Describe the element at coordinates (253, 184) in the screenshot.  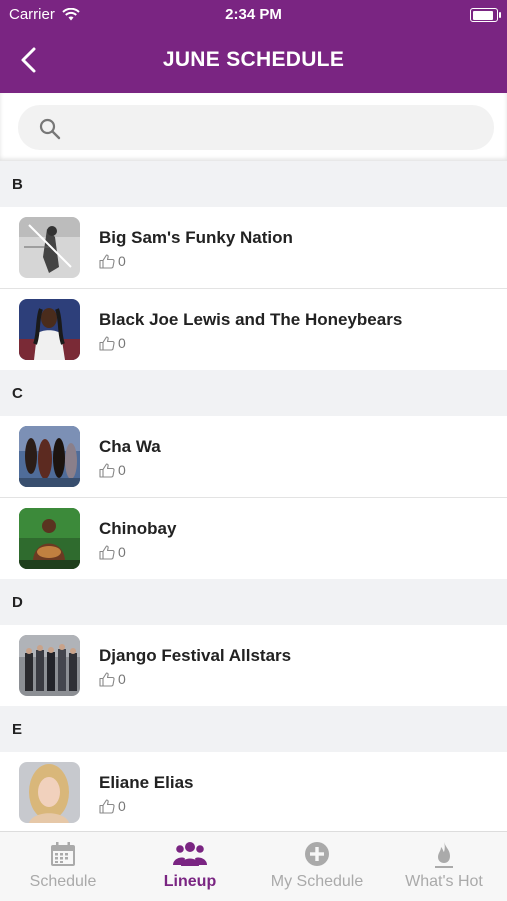
I see `section-header-b: B` at that location.